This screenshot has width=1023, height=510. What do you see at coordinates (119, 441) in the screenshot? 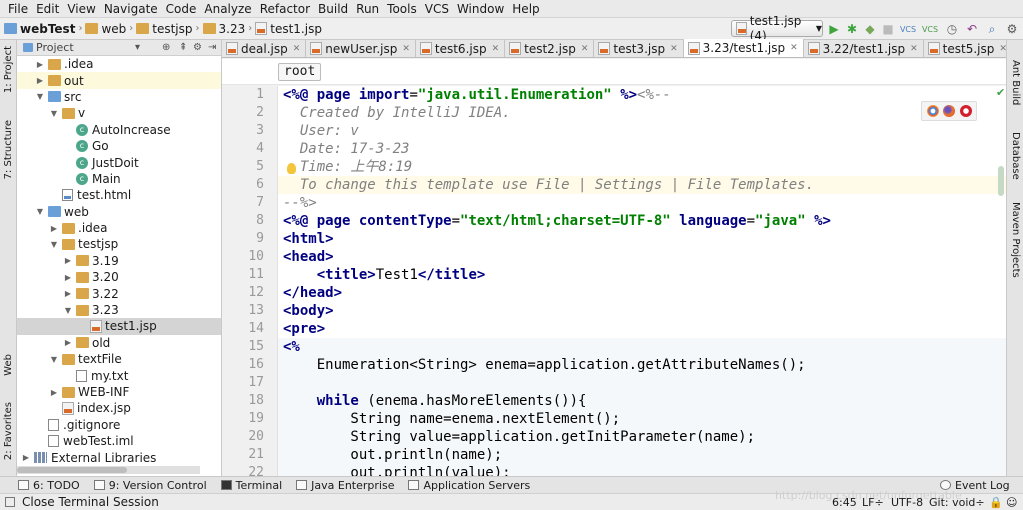
I see `tree-item: webTest.iml` at bounding box center [119, 441].